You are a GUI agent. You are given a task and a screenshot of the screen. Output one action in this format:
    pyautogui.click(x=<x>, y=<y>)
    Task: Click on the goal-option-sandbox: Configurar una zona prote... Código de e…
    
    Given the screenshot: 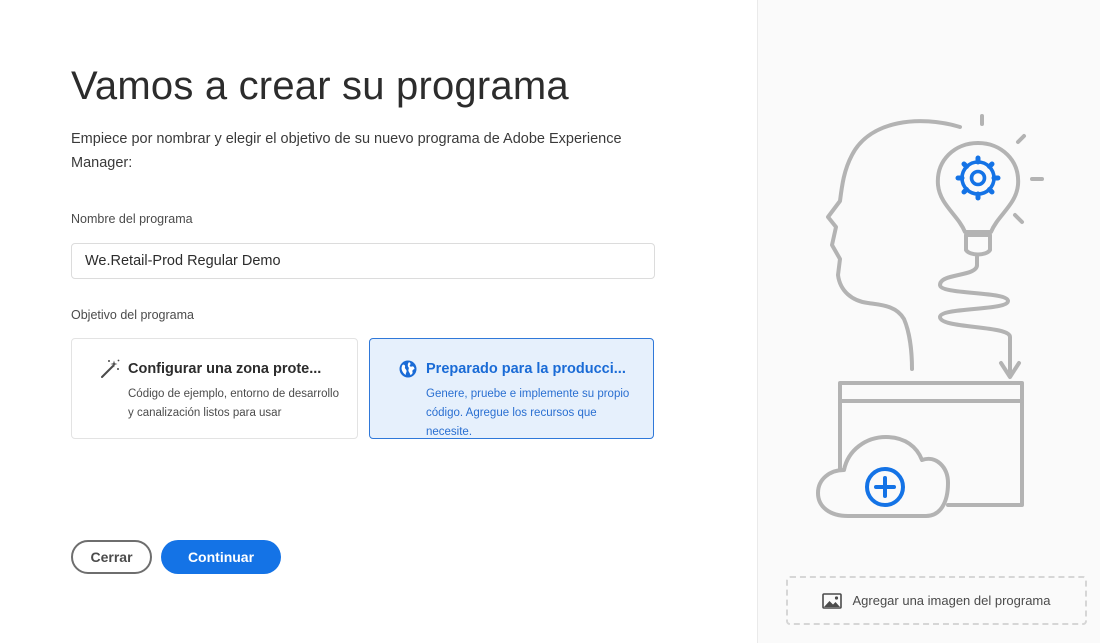 What is the action you would take?
    pyautogui.click(x=214, y=388)
    